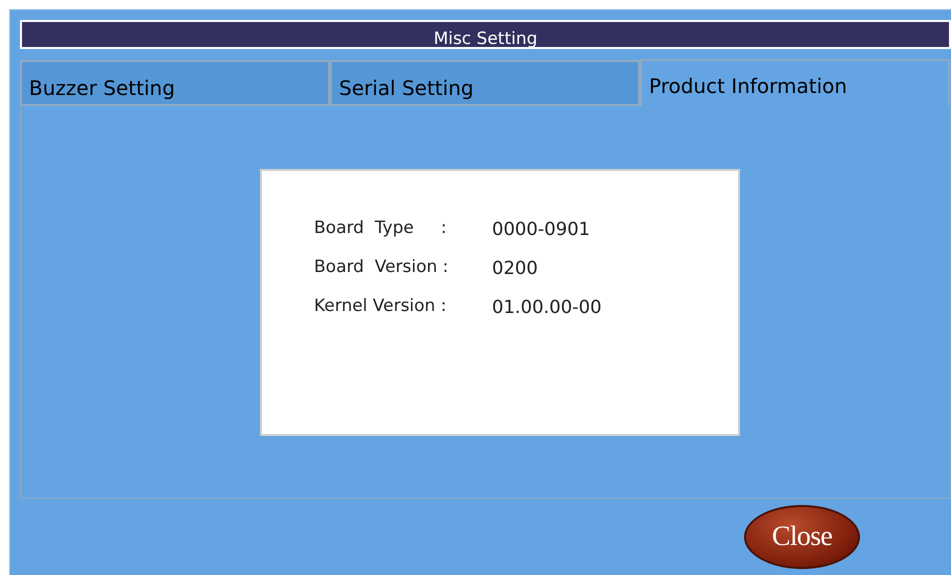 The width and height of the screenshot is (951, 575). I want to click on tab: Serial Setting, so click(485, 83).